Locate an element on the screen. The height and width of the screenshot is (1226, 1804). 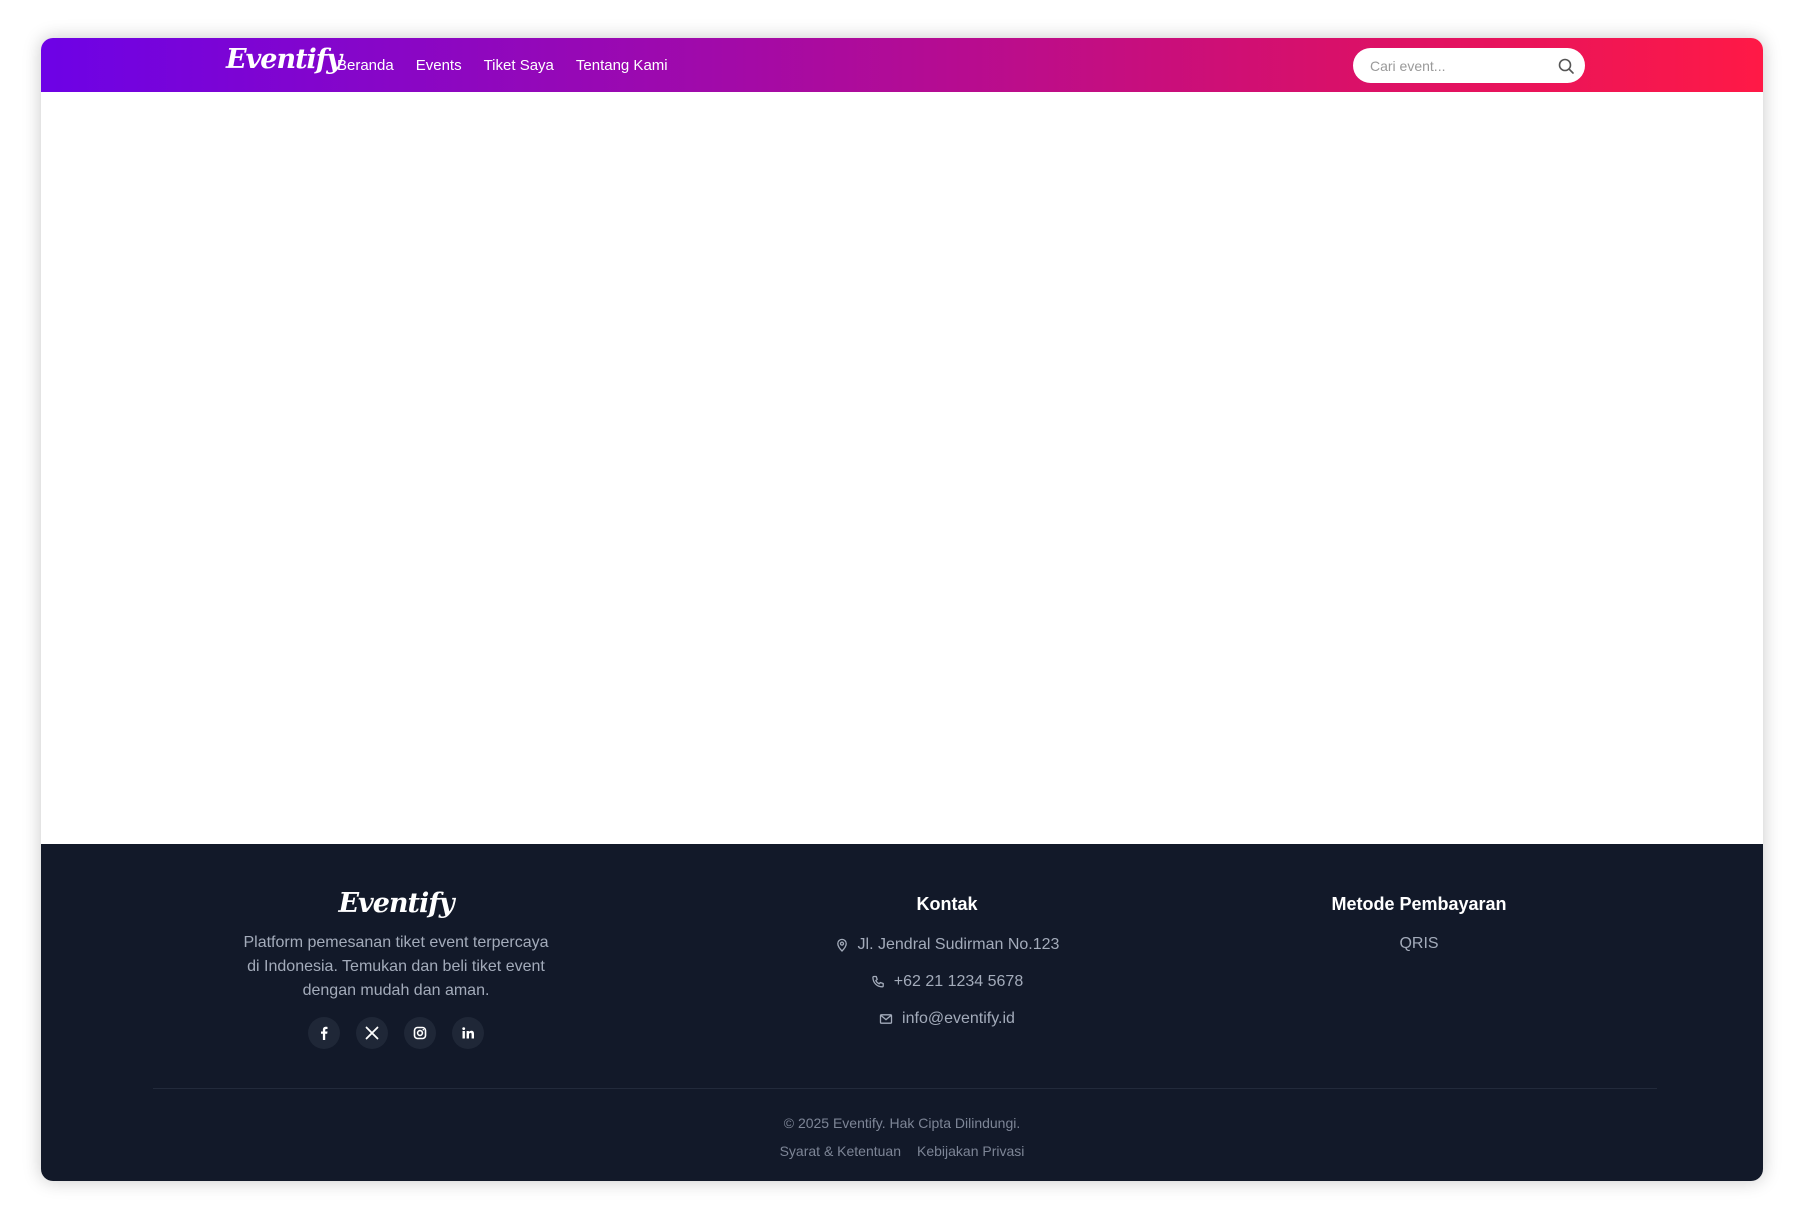
nav-link-tentang-kami: Tentang Kami is located at coordinates (622, 65).